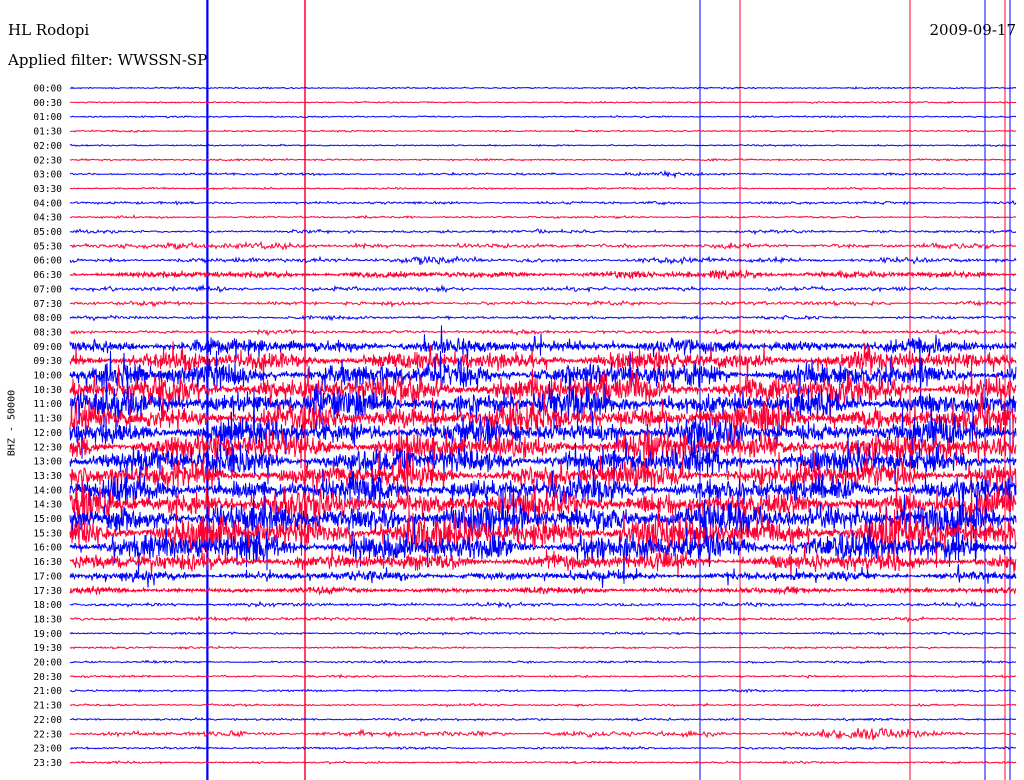  Describe the element at coordinates (47, 261) in the screenshot. I see `tick-label: 06:00` at that location.